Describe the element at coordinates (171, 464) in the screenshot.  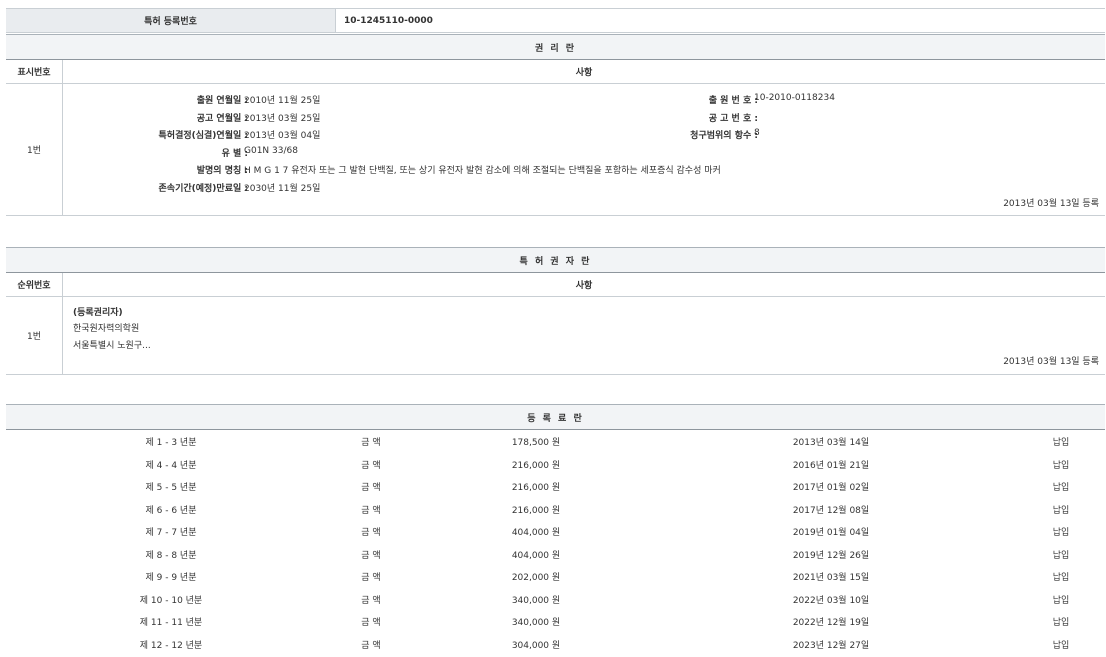
I see `fee-period: 제 4 - 4 년분` at that location.